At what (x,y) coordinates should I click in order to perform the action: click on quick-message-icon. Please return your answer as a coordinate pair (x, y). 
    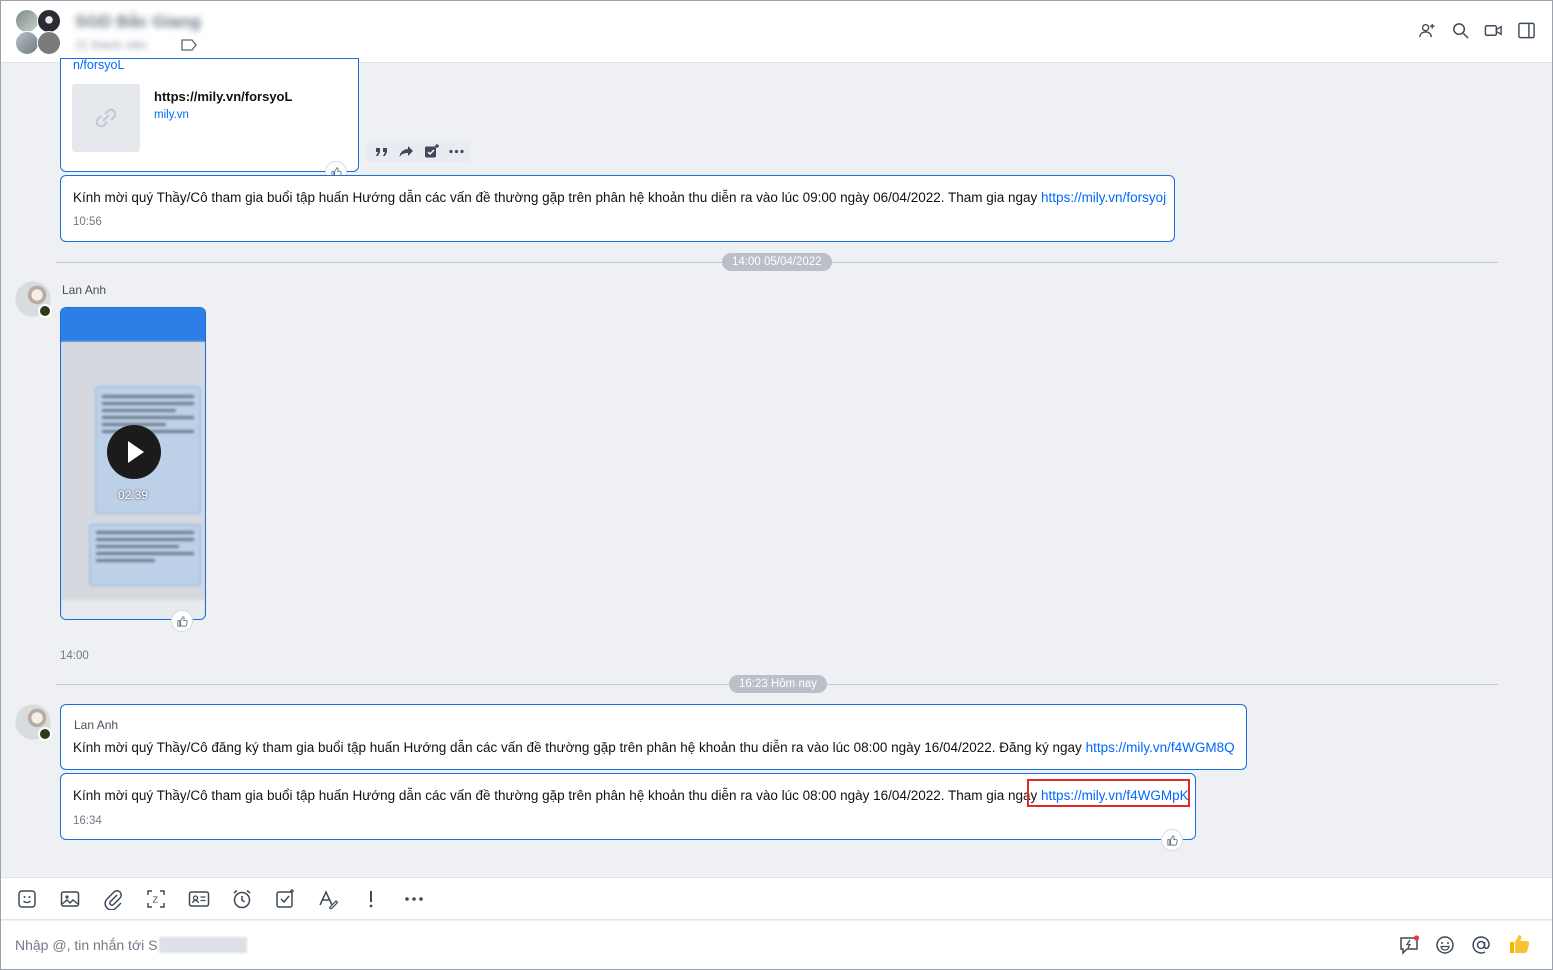
    Looking at the image, I should click on (1409, 945).